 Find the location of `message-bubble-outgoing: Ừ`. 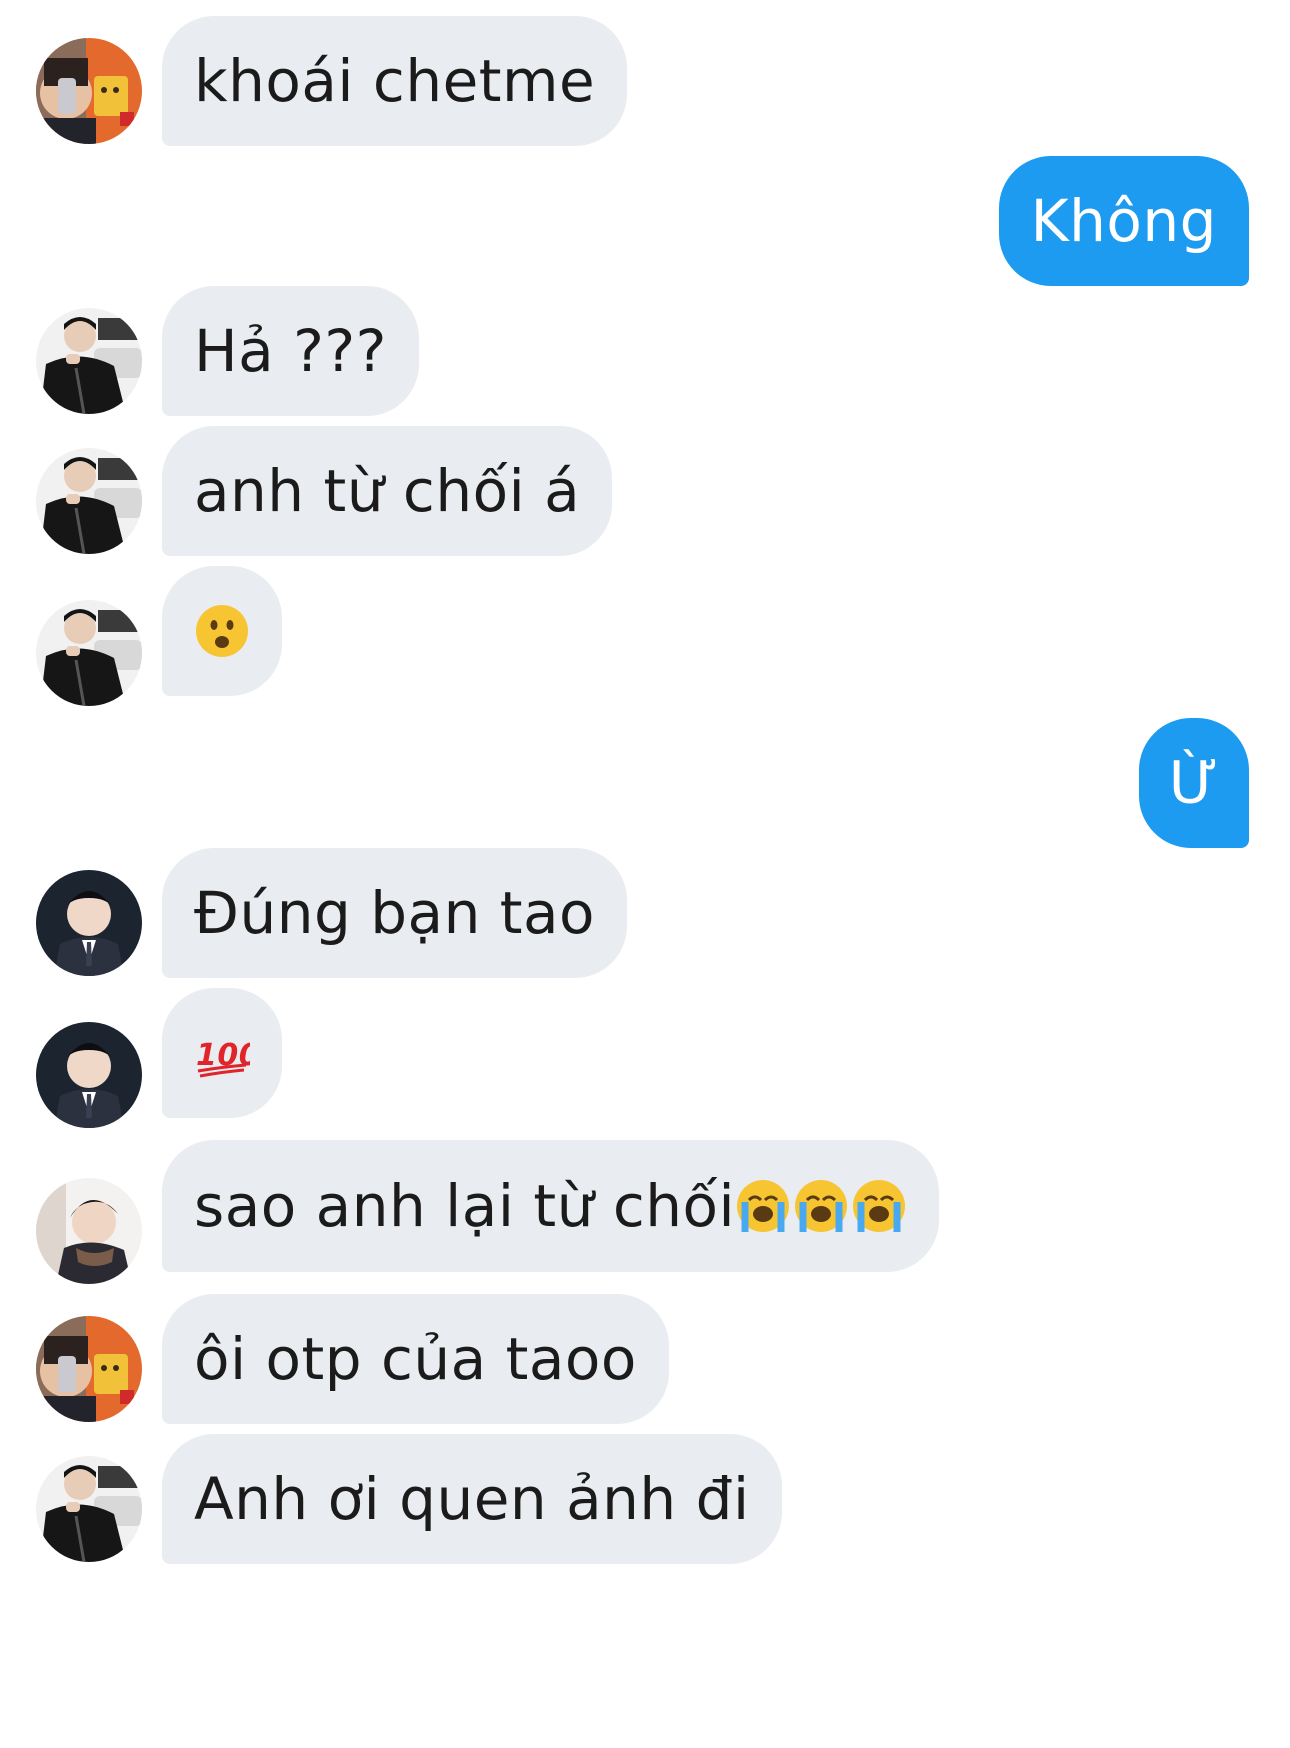

message-bubble-outgoing: Ừ is located at coordinates (1194, 783).